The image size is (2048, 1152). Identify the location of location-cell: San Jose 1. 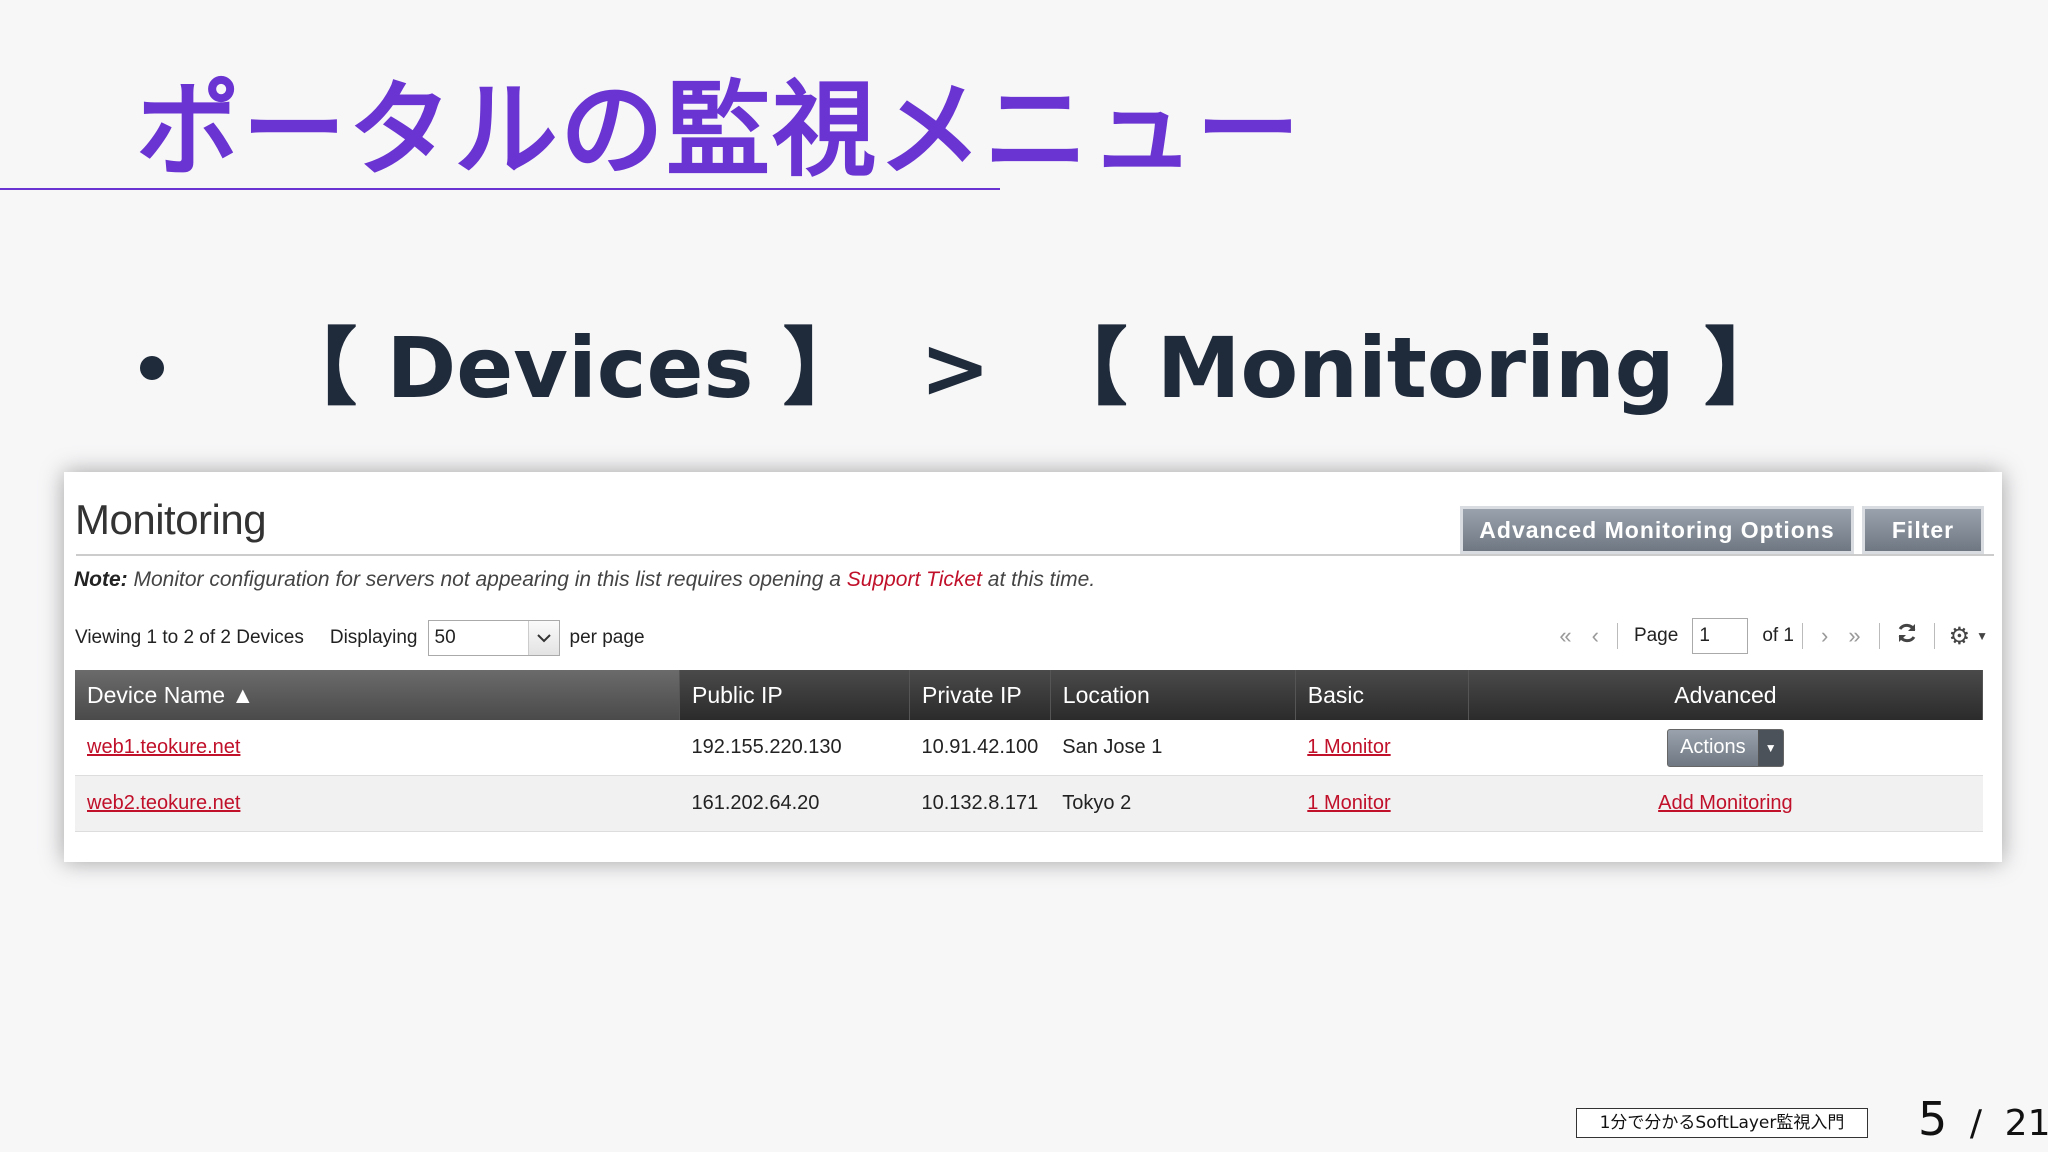
(1173, 748).